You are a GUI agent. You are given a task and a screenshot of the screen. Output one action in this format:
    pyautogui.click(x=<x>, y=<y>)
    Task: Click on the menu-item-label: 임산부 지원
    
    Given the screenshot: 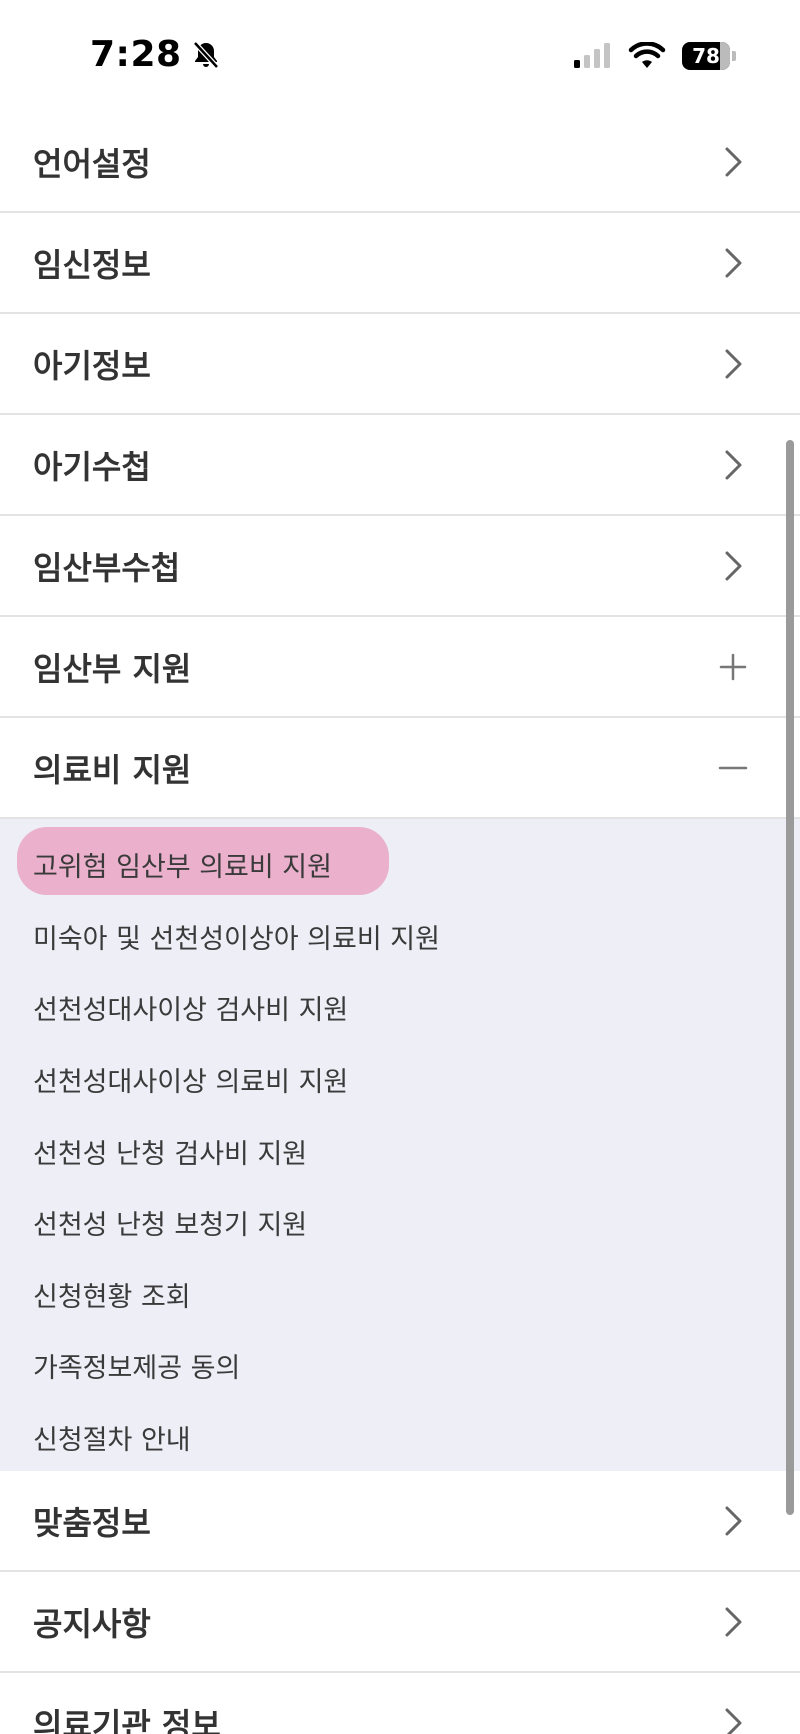 What is the action you would take?
    pyautogui.click(x=112, y=668)
    